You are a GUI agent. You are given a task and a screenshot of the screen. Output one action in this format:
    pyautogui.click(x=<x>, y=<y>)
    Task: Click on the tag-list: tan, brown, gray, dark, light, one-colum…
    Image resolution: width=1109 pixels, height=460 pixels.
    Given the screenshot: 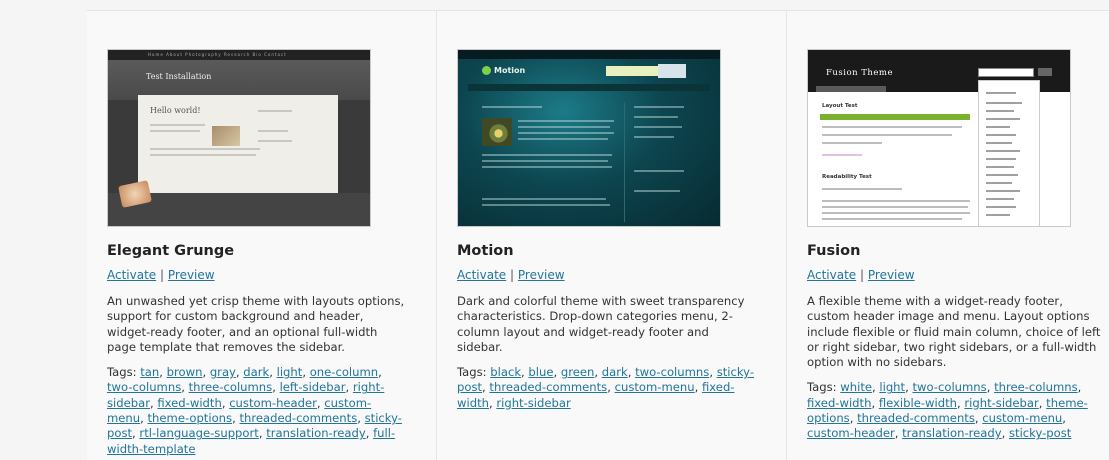 What is the action you would take?
    pyautogui.click(x=254, y=410)
    